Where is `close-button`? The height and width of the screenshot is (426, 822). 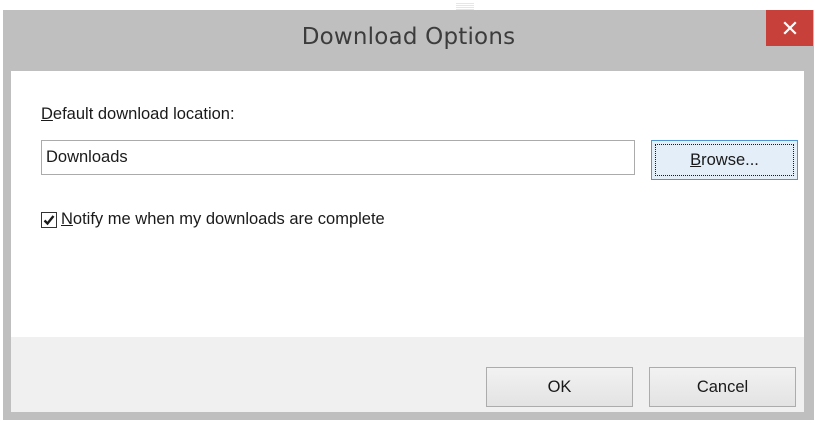
close-button is located at coordinates (789, 28).